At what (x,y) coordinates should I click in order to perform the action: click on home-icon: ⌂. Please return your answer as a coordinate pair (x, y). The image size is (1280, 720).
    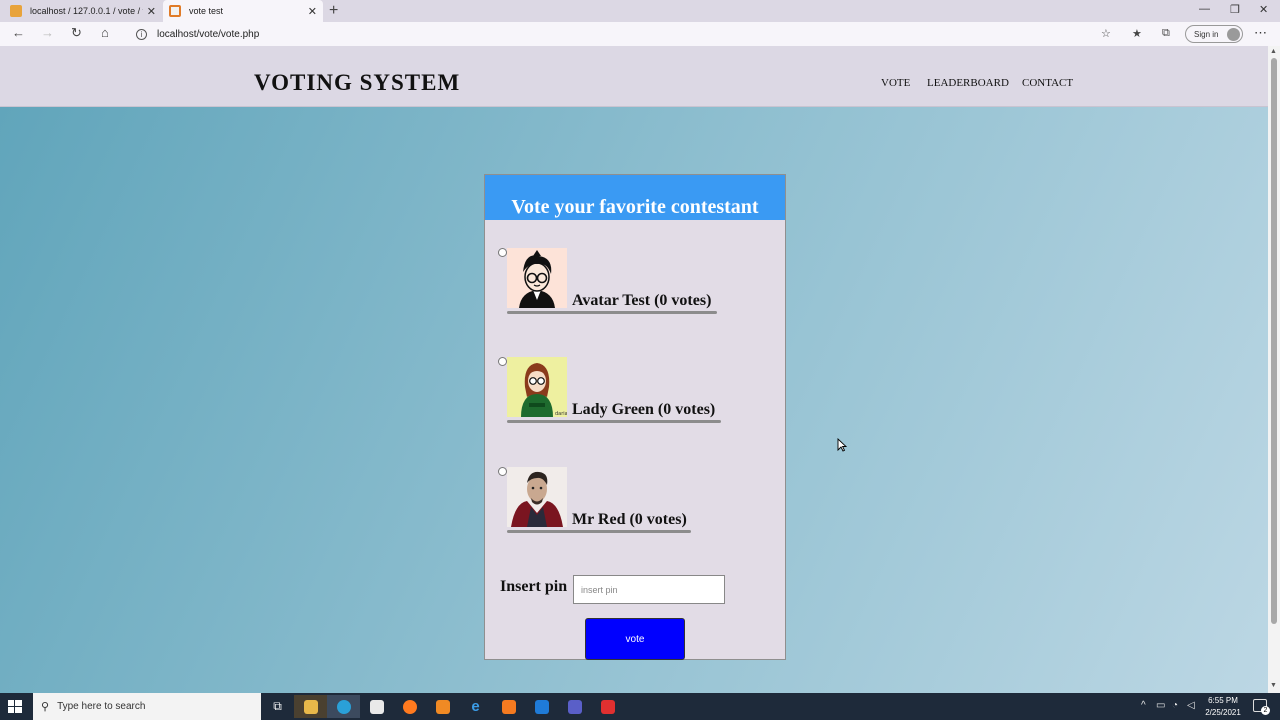
    Looking at the image, I should click on (105, 32).